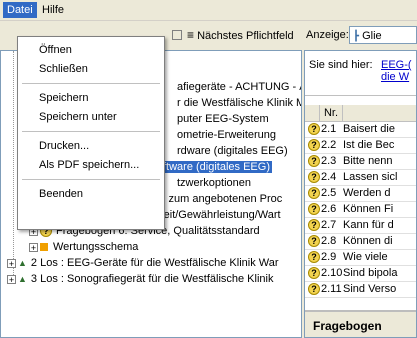  Describe the element at coordinates (369, 129) in the screenshot. I see `row-text: Baisert die` at that location.